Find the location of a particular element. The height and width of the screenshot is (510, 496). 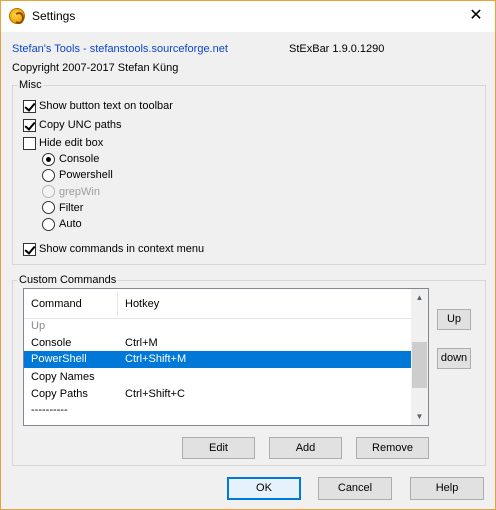

radio-filter-label: Filter is located at coordinates (71, 208).